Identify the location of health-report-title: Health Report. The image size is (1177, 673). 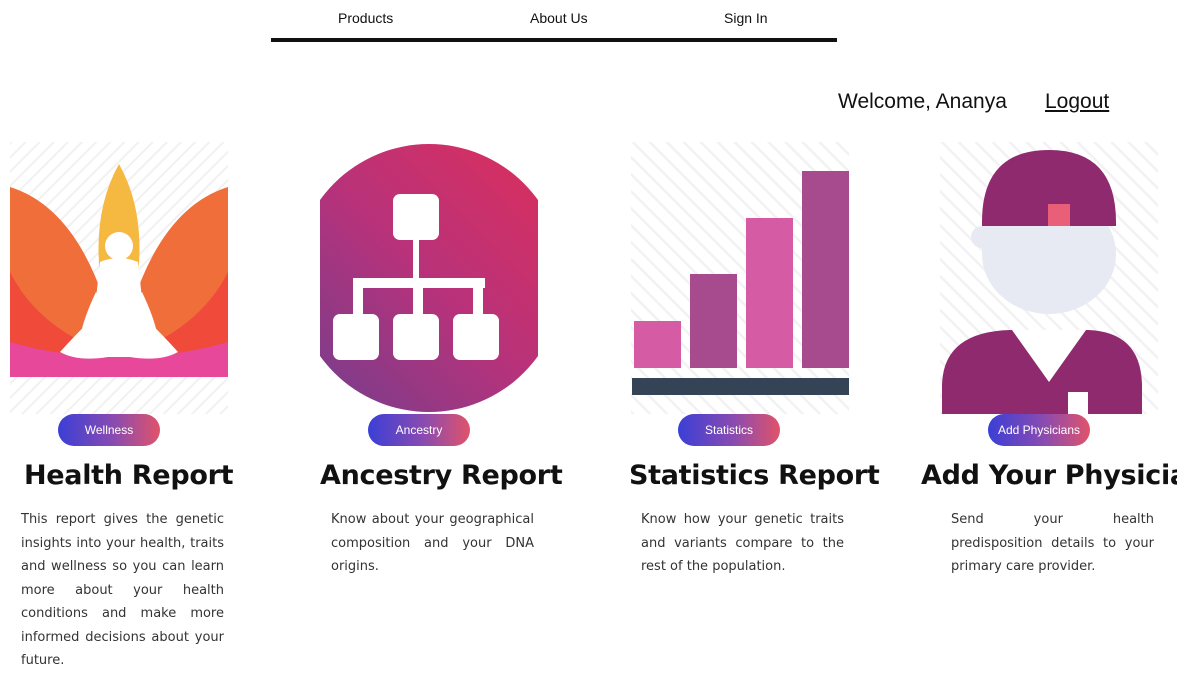
(129, 475).